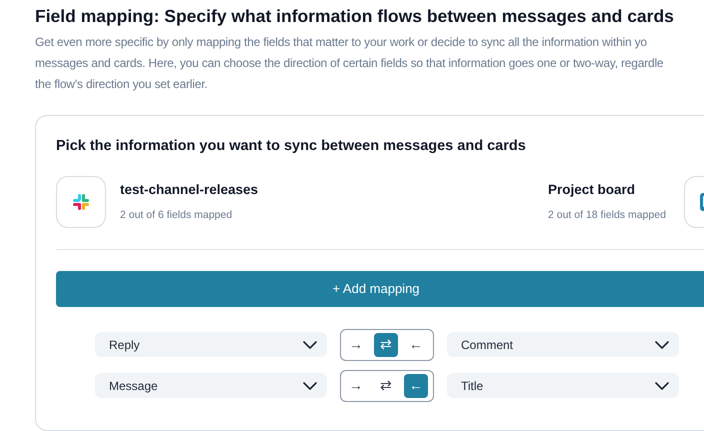  I want to click on target-caption: 2 out of 18 fields mapped, so click(607, 215).